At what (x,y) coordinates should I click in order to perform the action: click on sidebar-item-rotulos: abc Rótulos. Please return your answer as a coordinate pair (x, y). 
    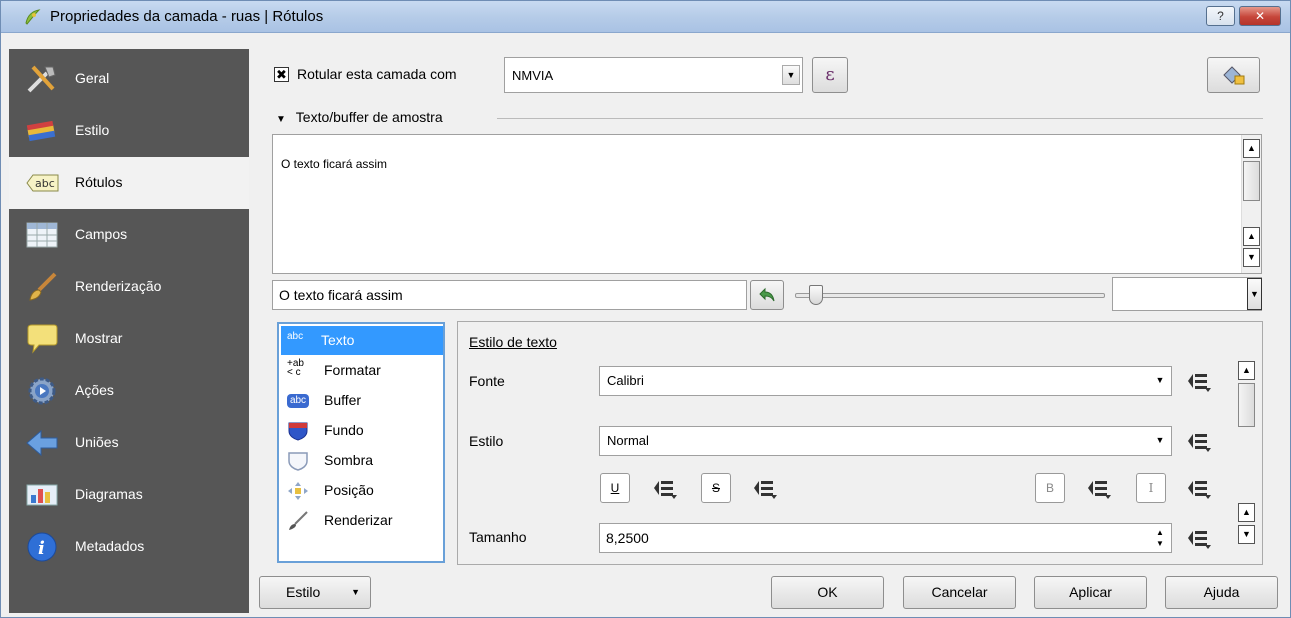
    Looking at the image, I should click on (129, 183).